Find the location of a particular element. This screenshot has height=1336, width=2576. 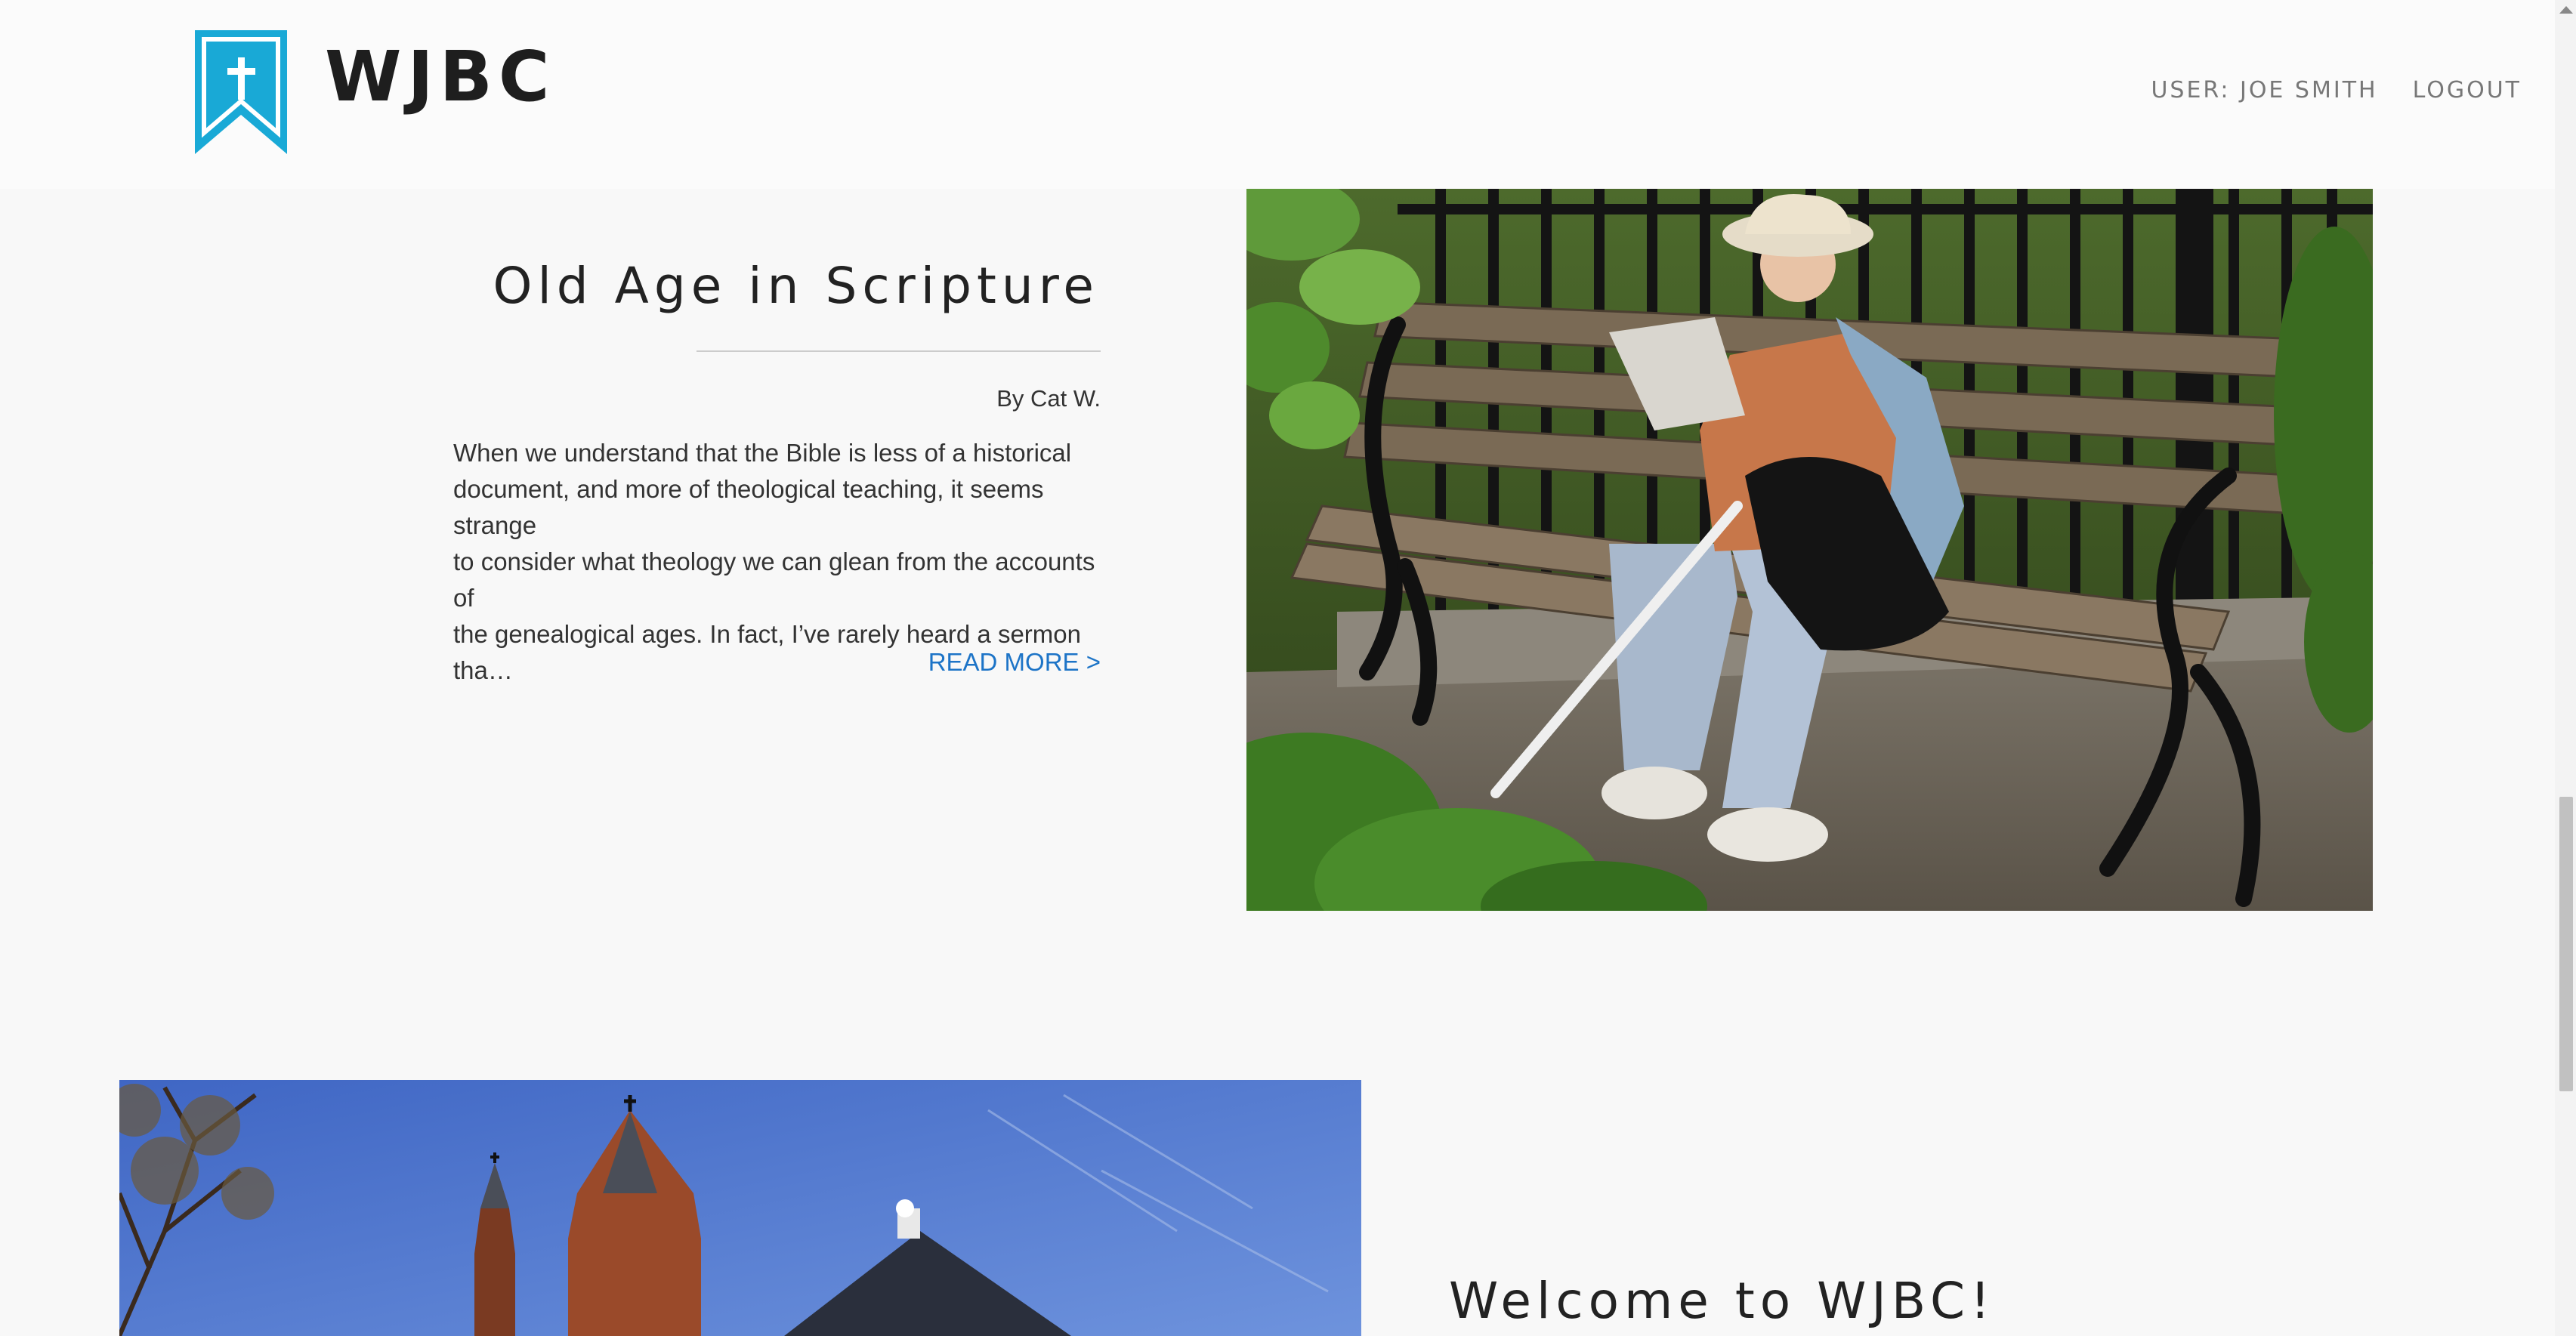

page-scrollbar is located at coordinates (2565, 668).